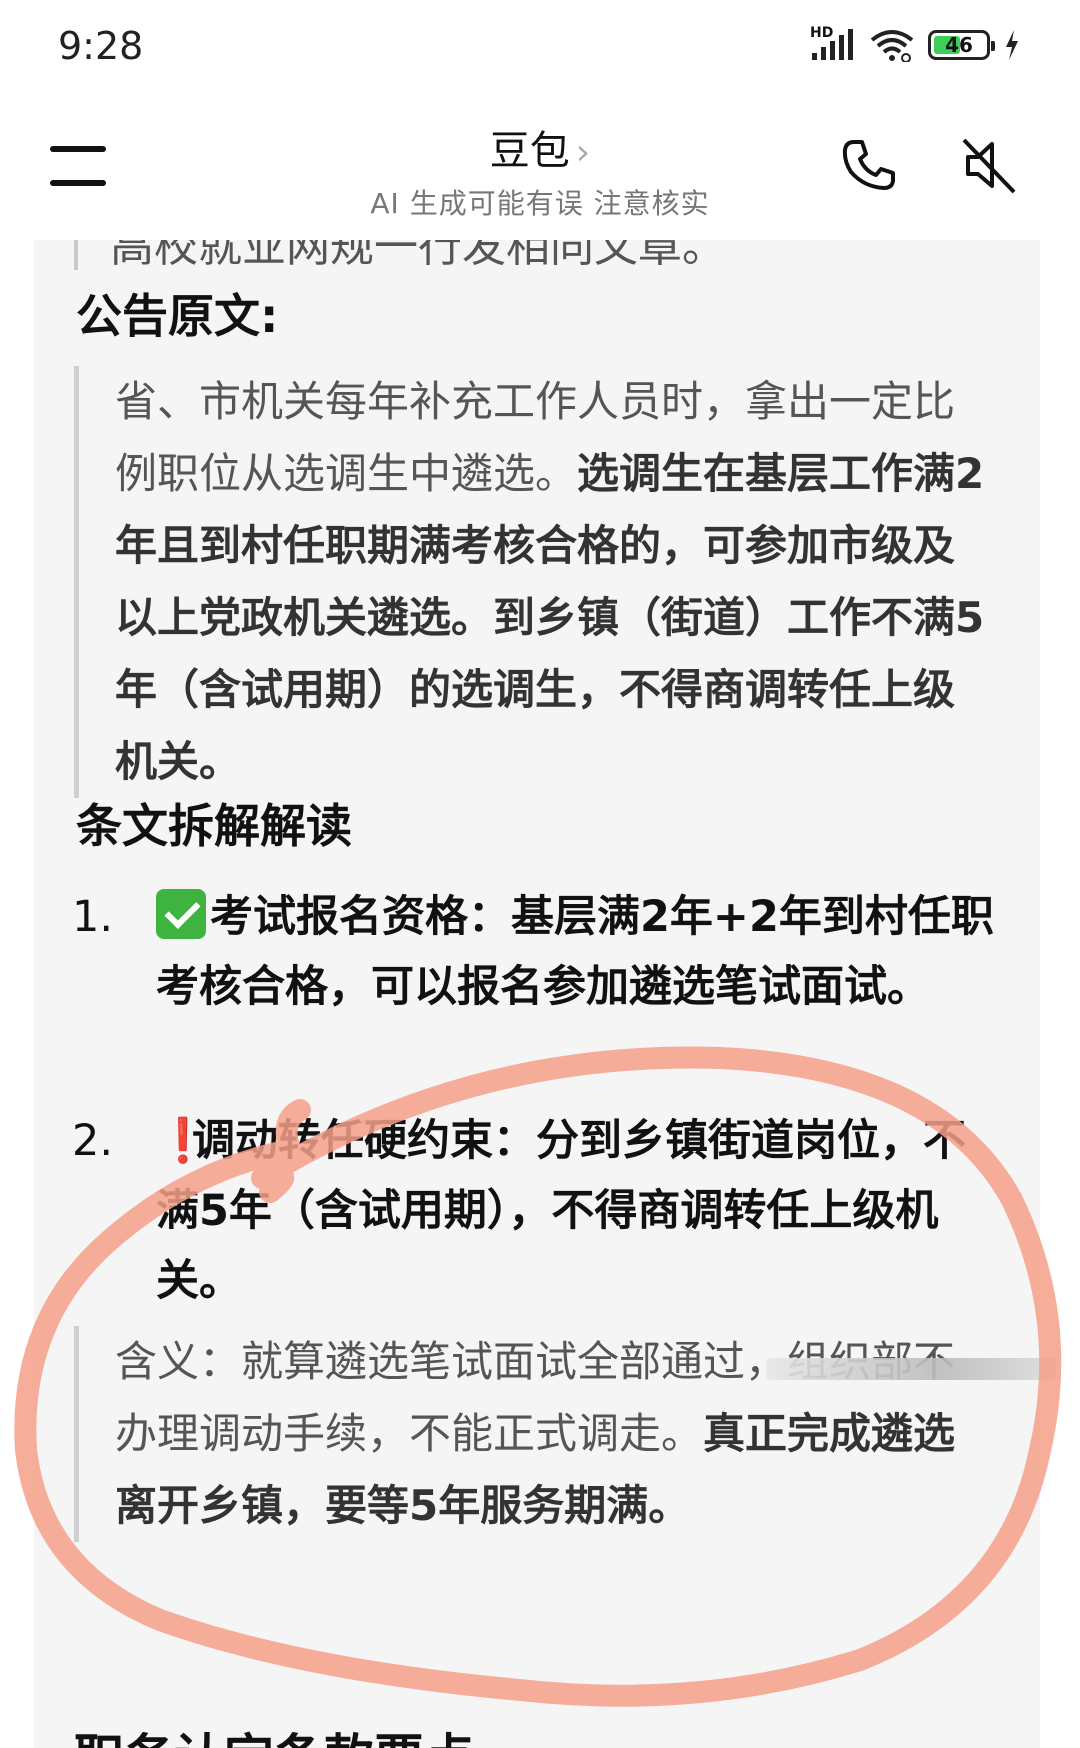 The width and height of the screenshot is (1080, 1748). What do you see at coordinates (529, 151) in the screenshot?
I see `bot-name: 豆包` at bounding box center [529, 151].